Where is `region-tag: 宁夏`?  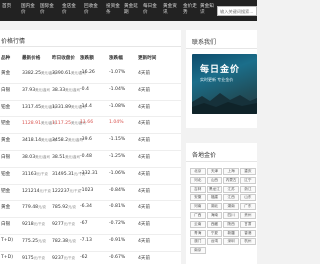
region-tag: 宁夏 is located at coordinates (214, 233).